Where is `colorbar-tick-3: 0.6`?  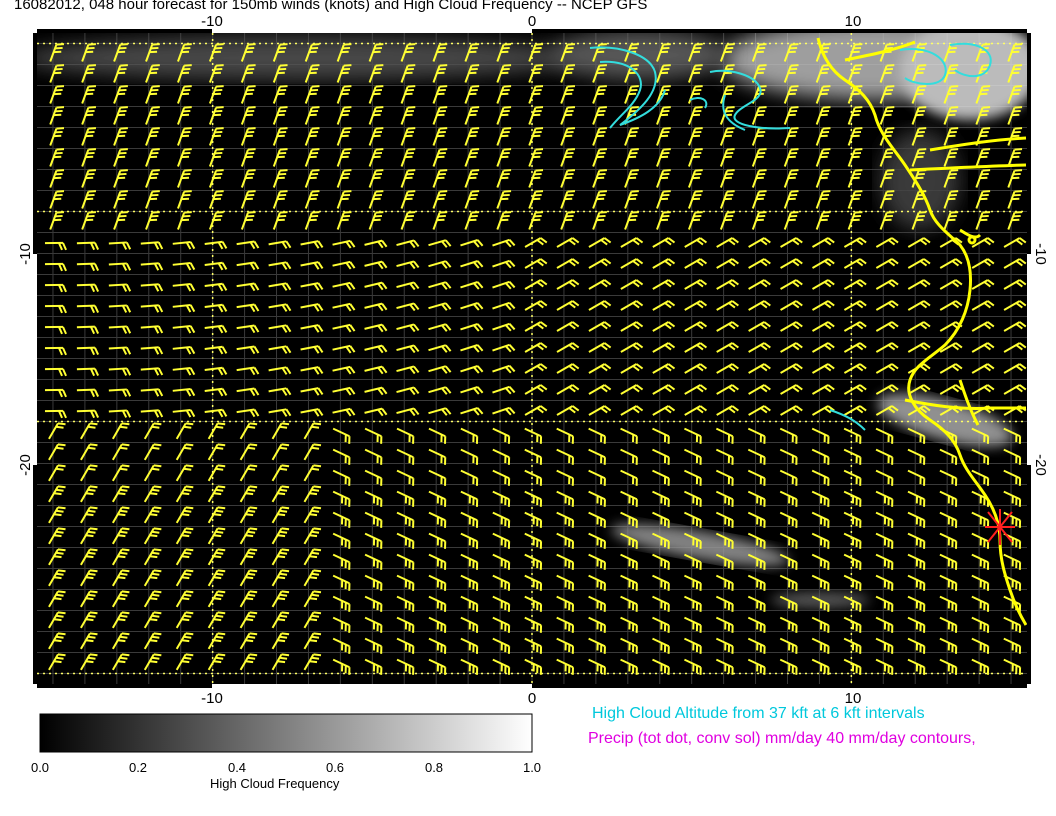
colorbar-tick-3: 0.6 is located at coordinates (335, 767).